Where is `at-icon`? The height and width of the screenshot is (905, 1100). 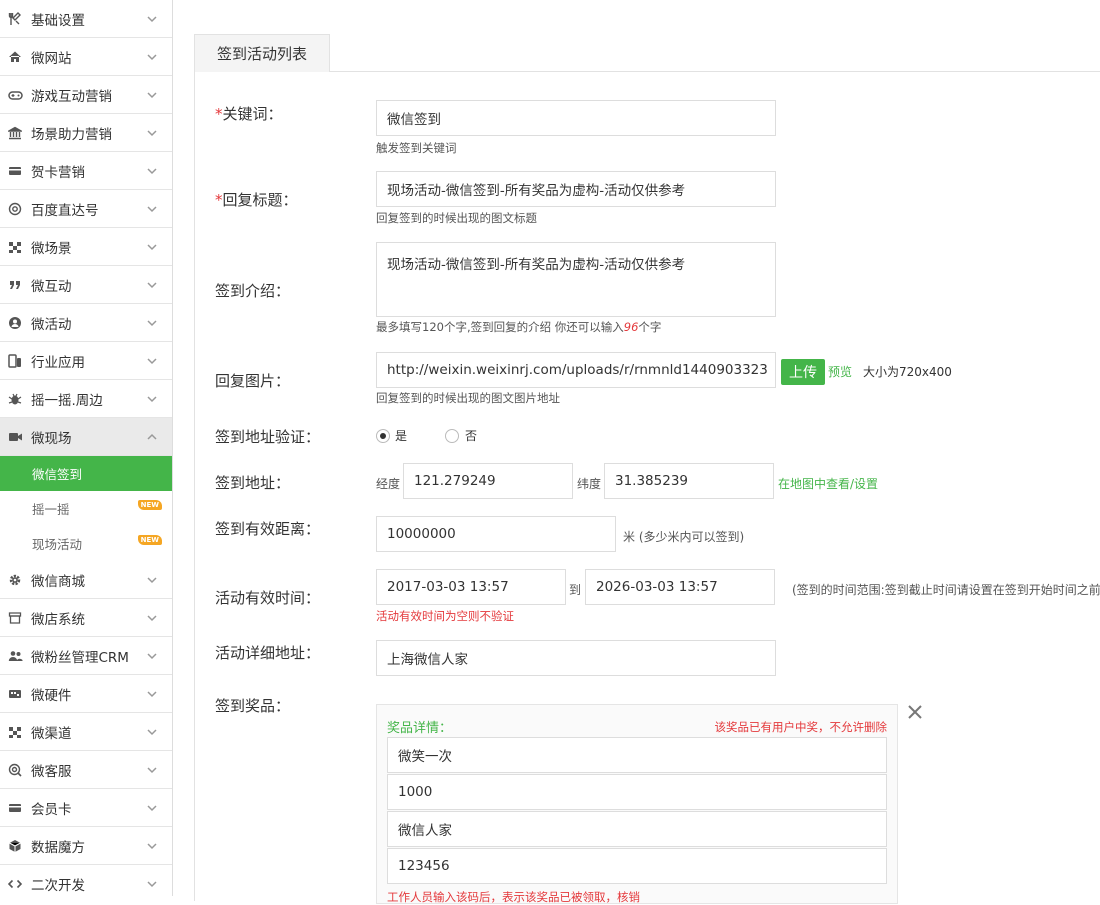 at-icon is located at coordinates (15, 209).